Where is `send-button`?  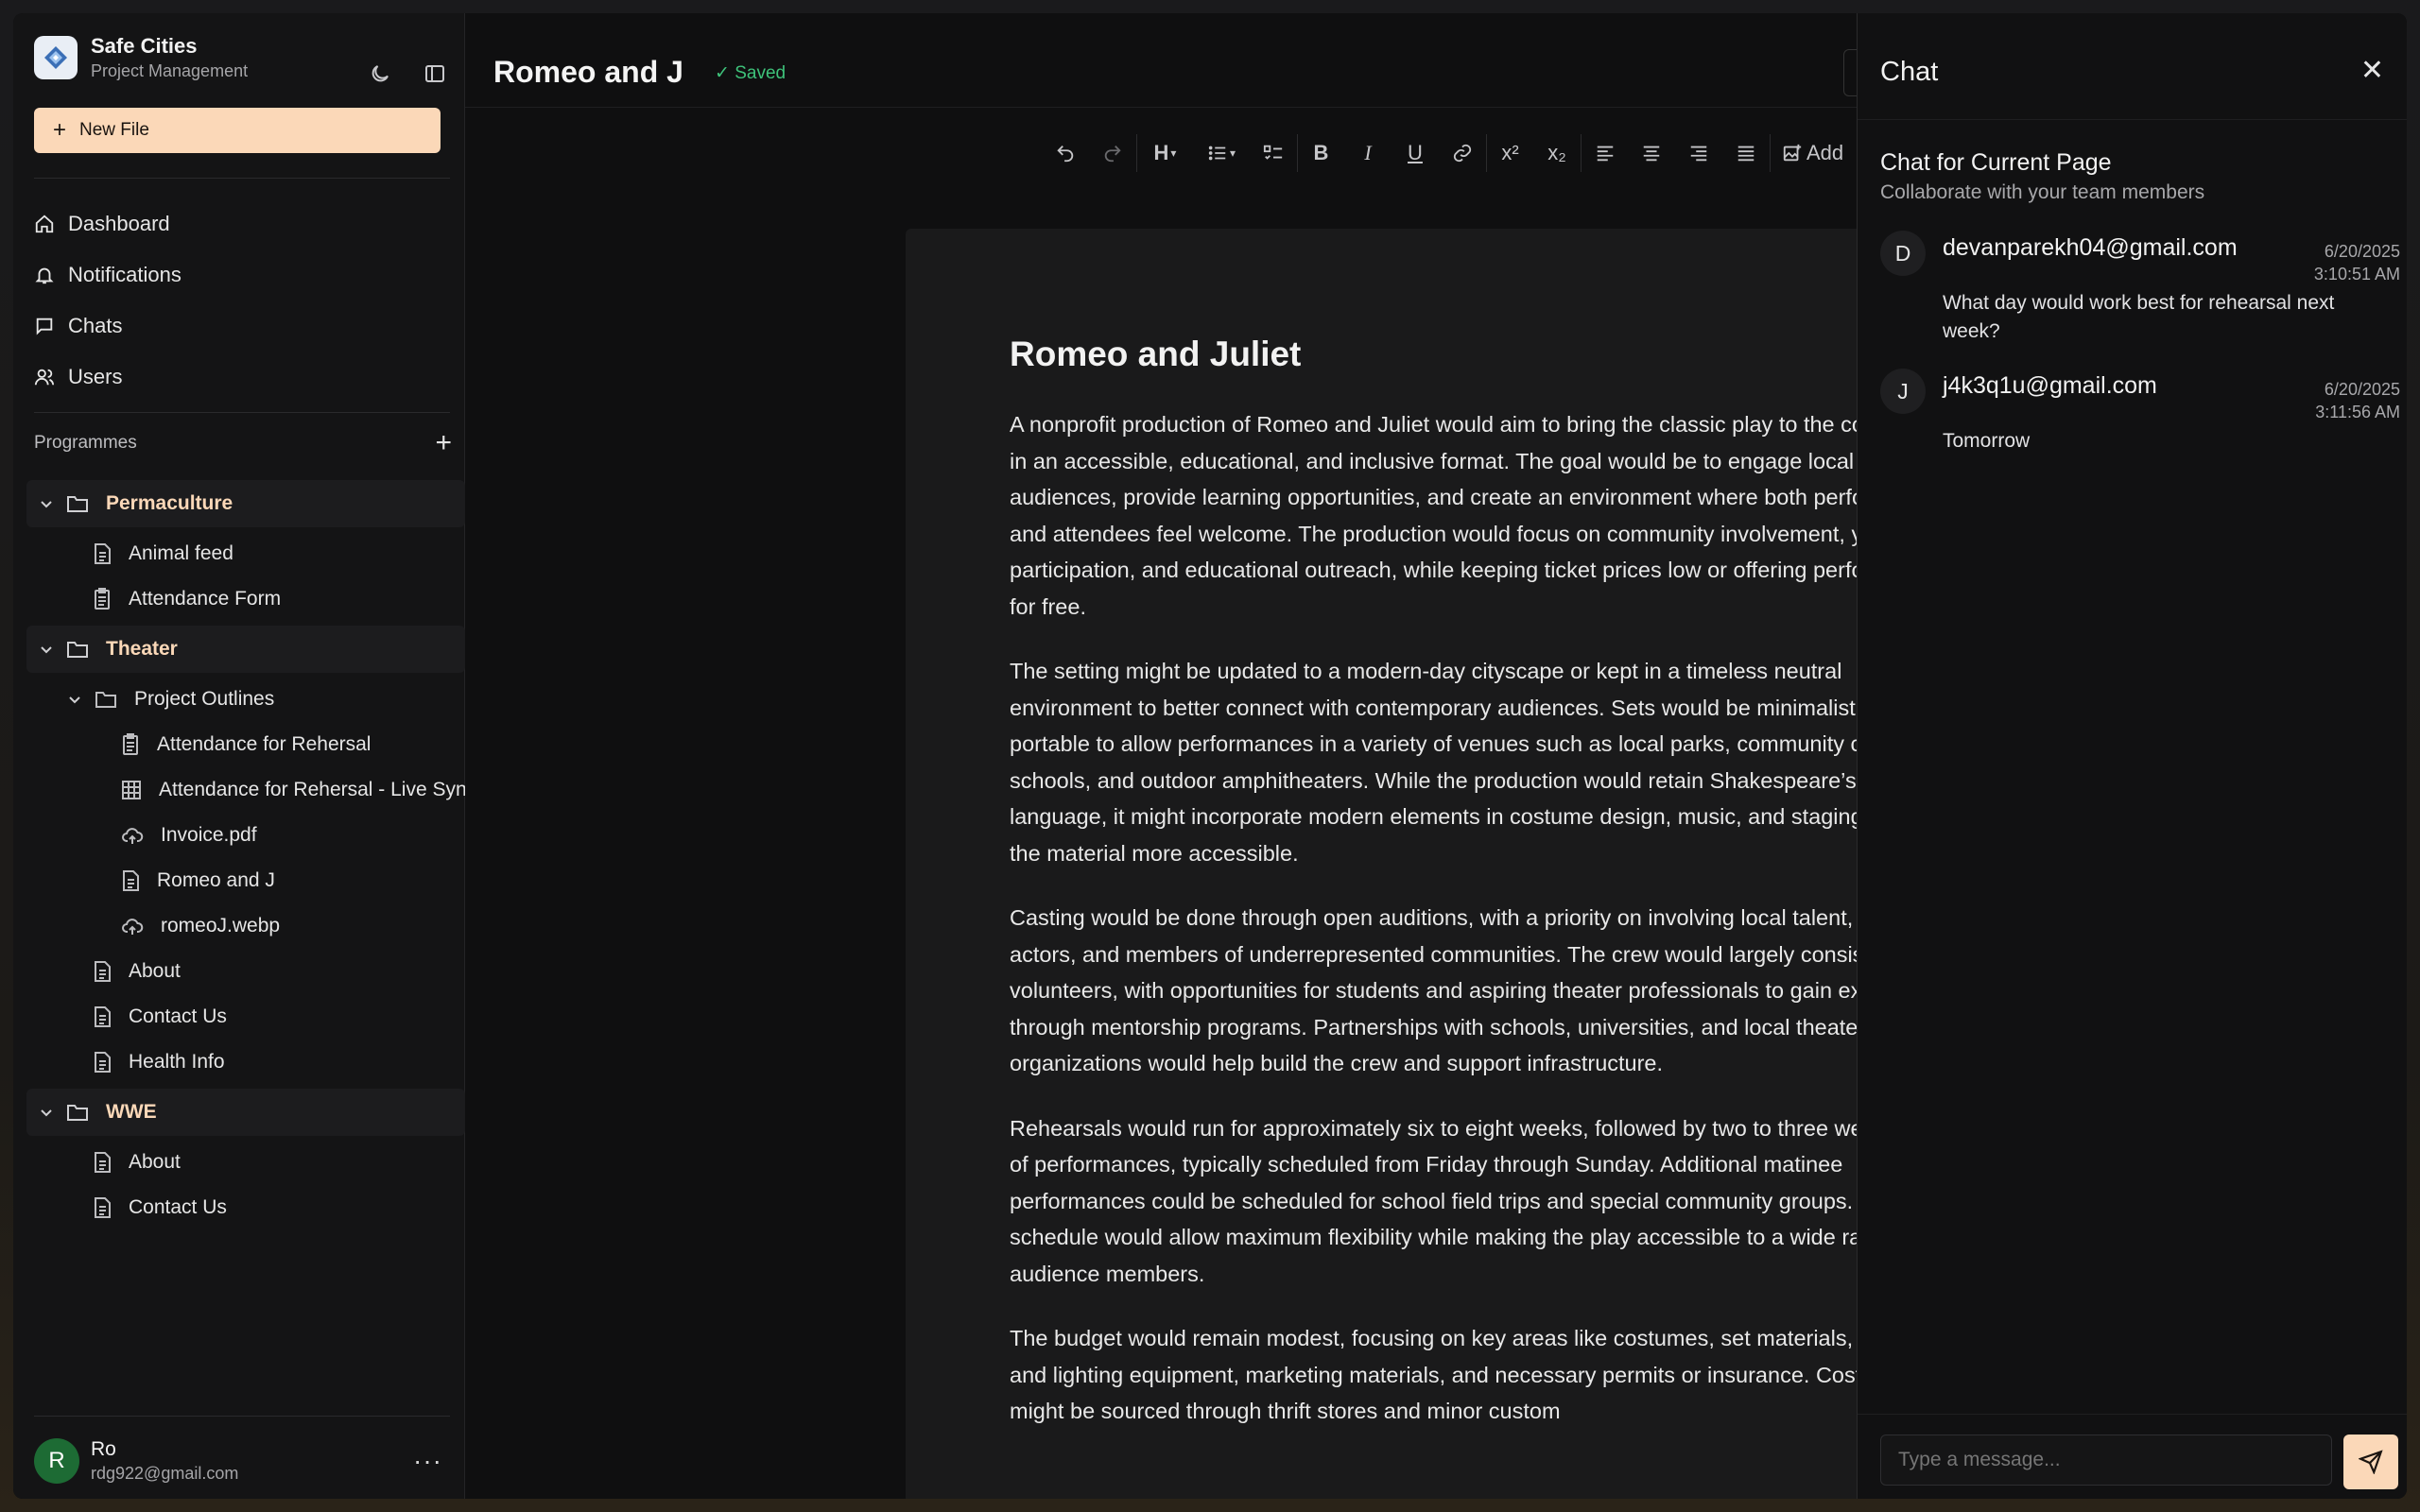 send-button is located at coordinates (2370, 1462).